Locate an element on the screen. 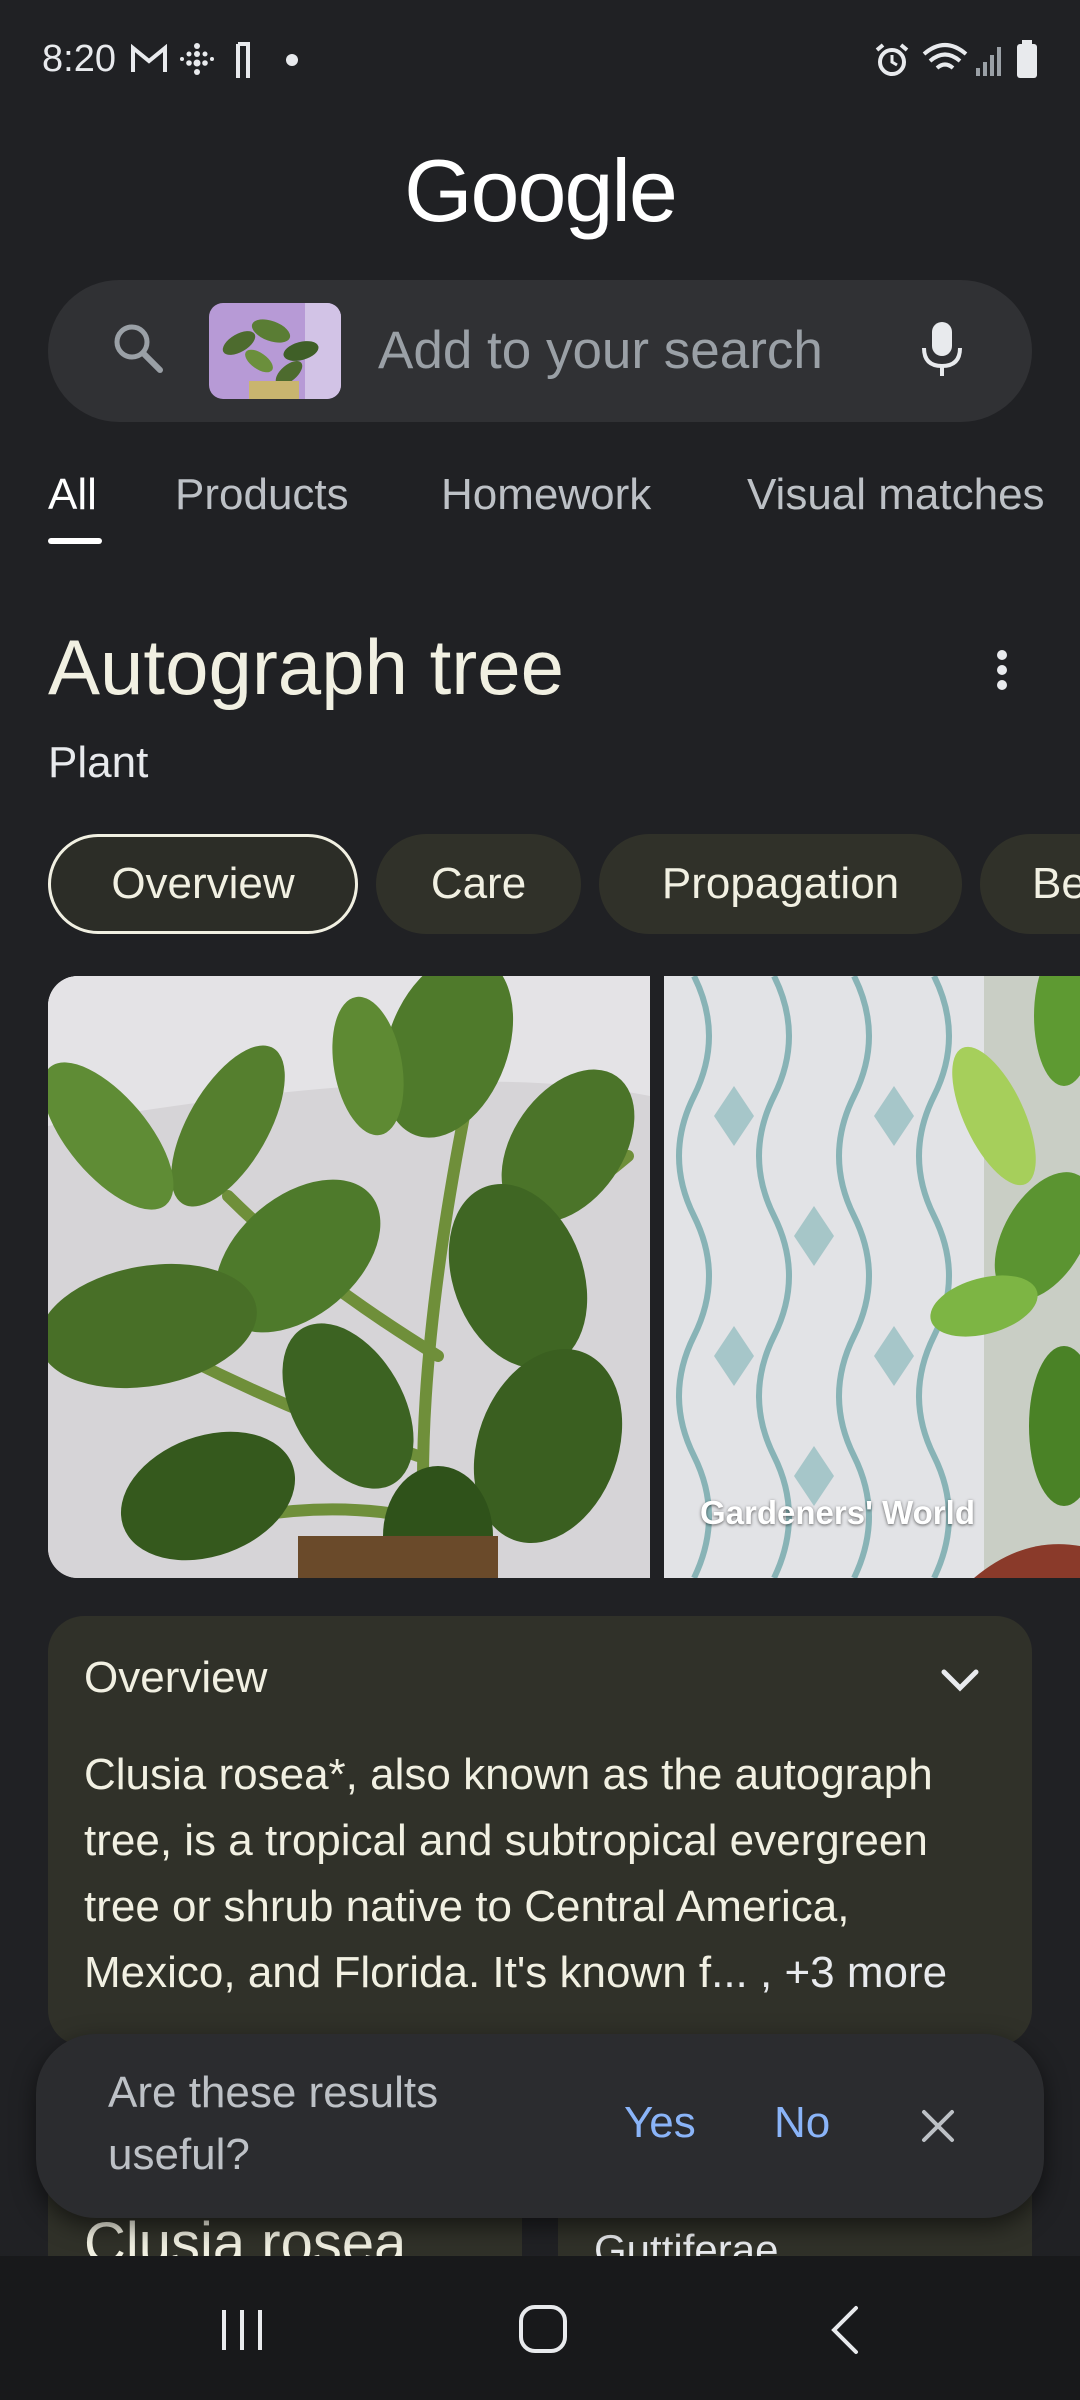 This screenshot has height=2400, width=1080. home-icon is located at coordinates (543, 2329).